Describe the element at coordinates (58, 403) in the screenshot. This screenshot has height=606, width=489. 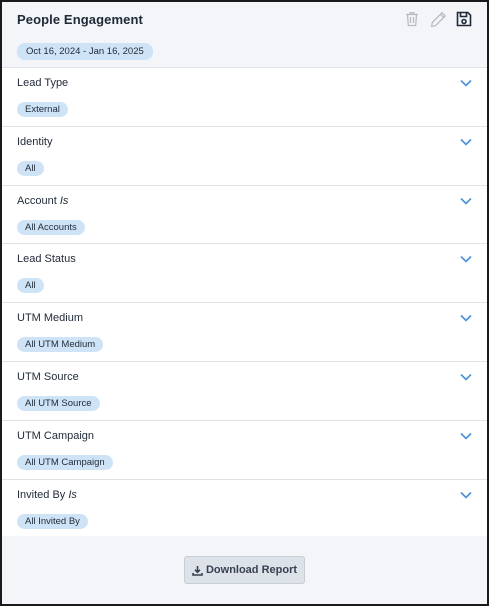
I see `filter-value-chip: All UTM Source` at that location.